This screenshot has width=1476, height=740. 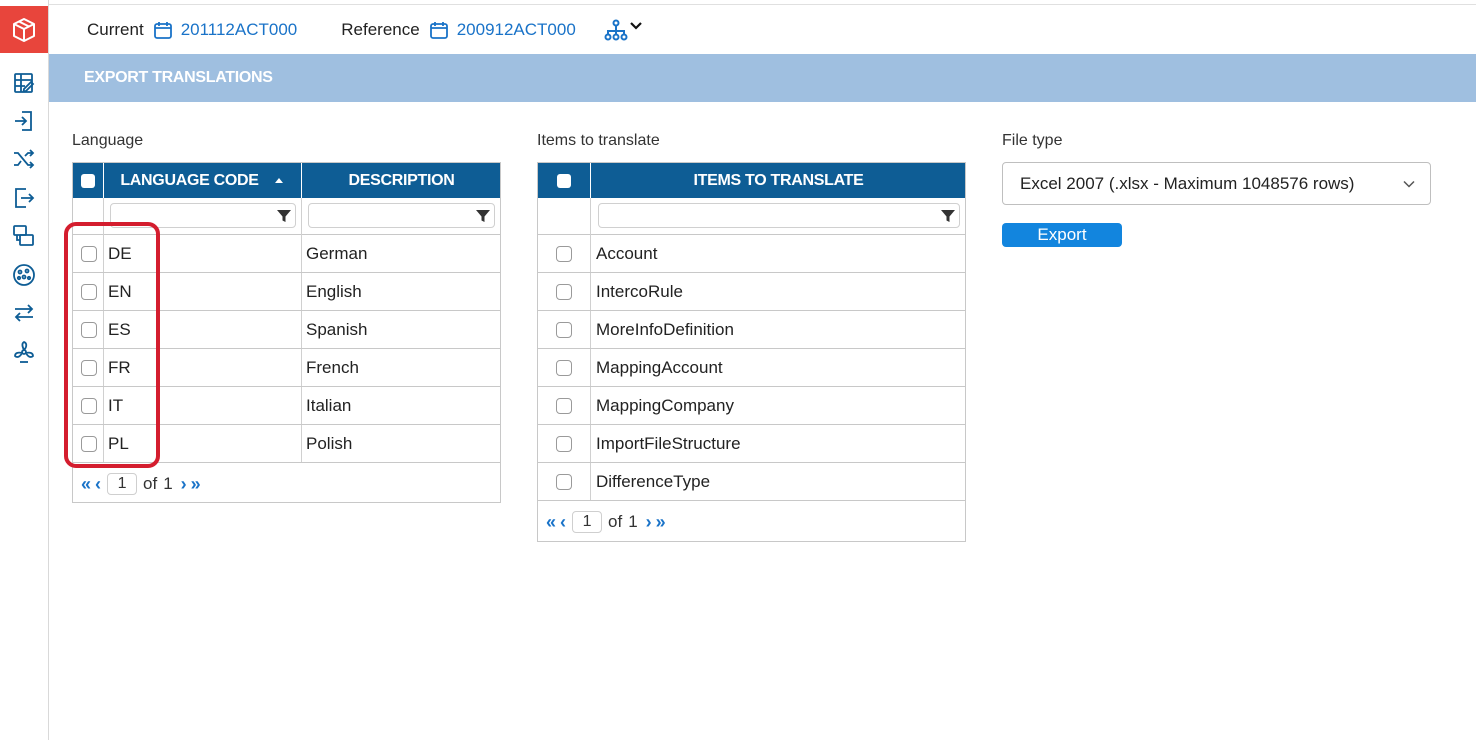 I want to click on sort-ascending-icon, so click(x=278, y=180).